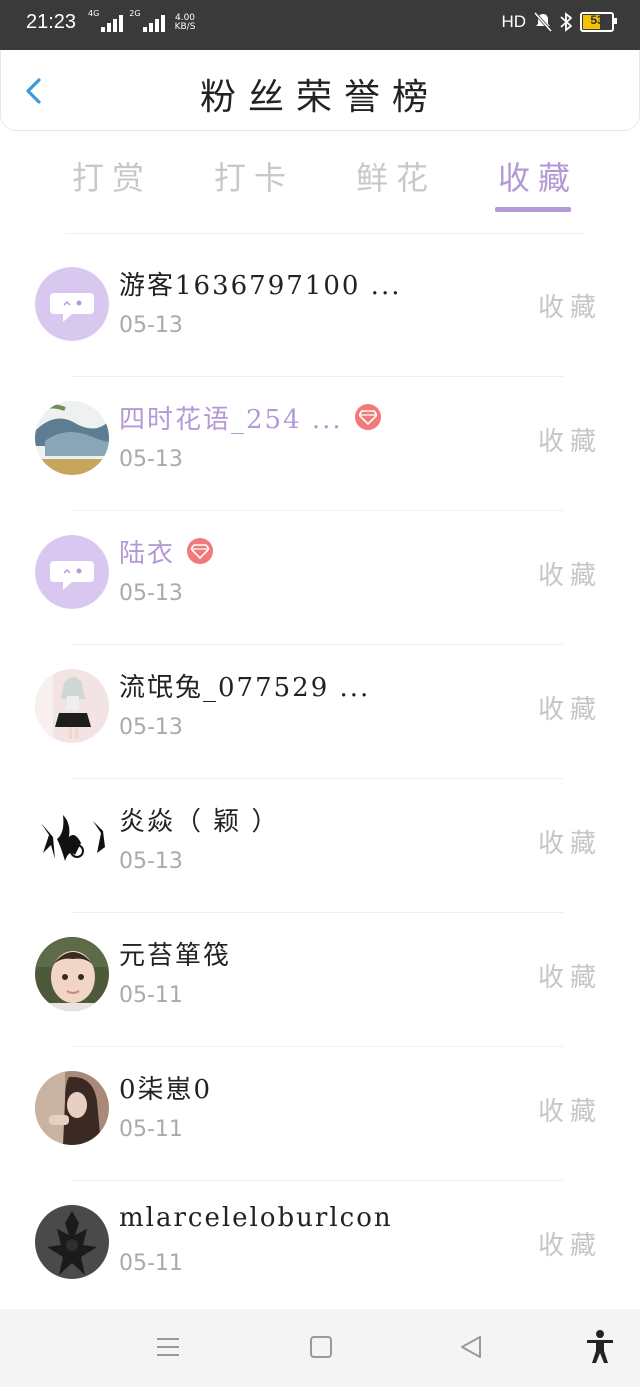  What do you see at coordinates (320, 980) in the screenshot?
I see `list-item: 元苔箪筏 05-11 收藏` at bounding box center [320, 980].